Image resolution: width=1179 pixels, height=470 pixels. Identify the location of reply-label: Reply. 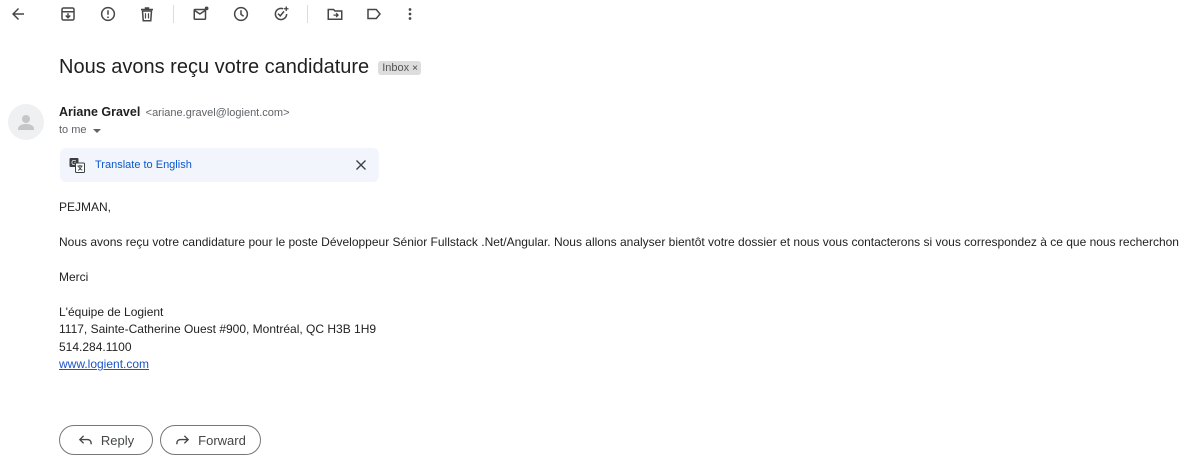
(117, 440).